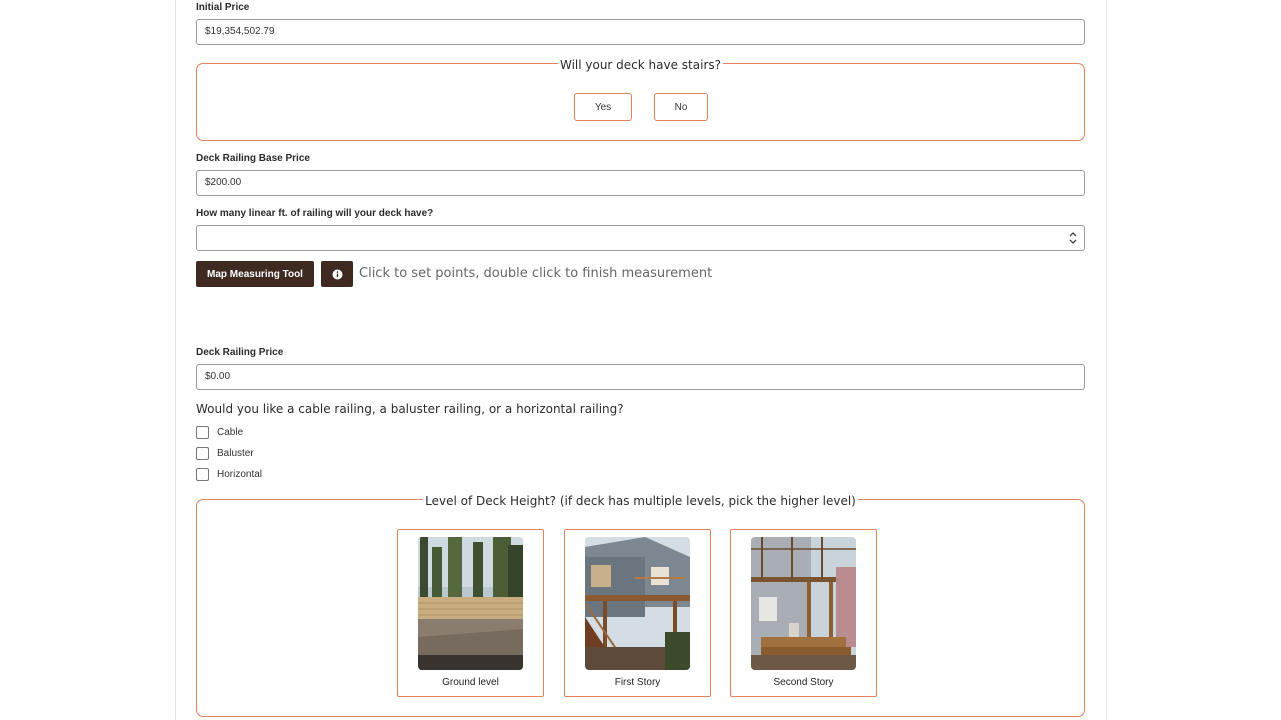  I want to click on initial-price-label: Initial Price, so click(223, 7).